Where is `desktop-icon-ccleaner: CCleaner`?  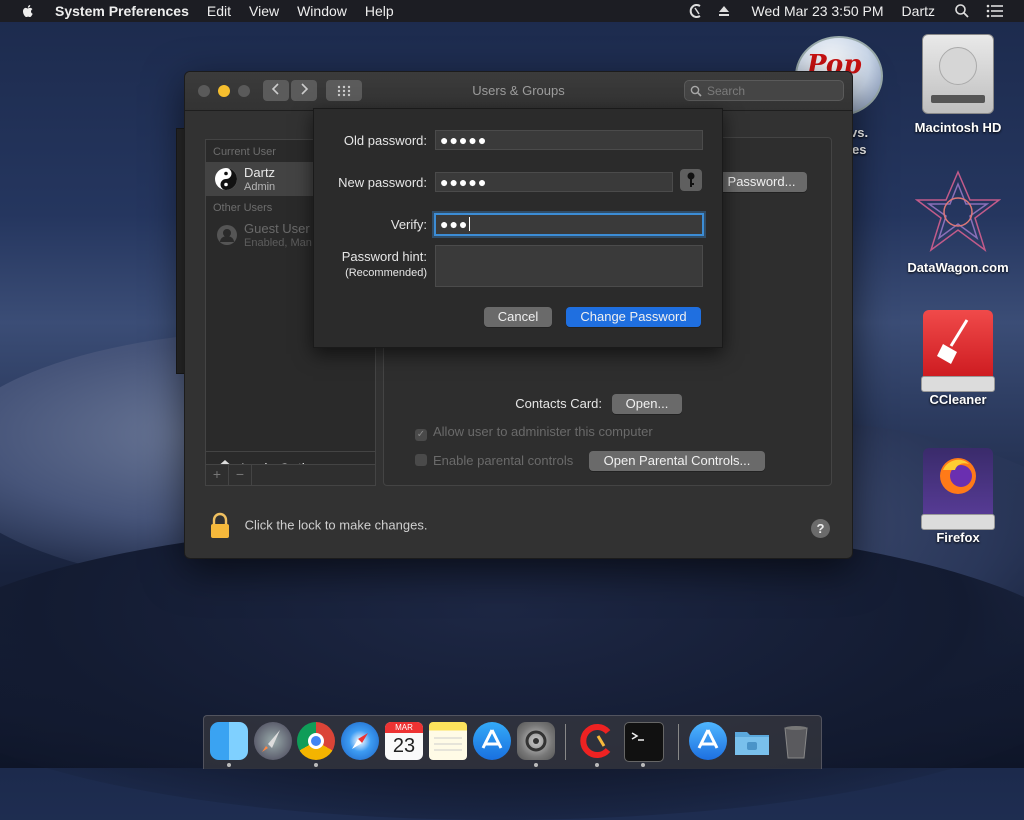 desktop-icon-ccleaner: CCleaner is located at coordinates (958, 358).